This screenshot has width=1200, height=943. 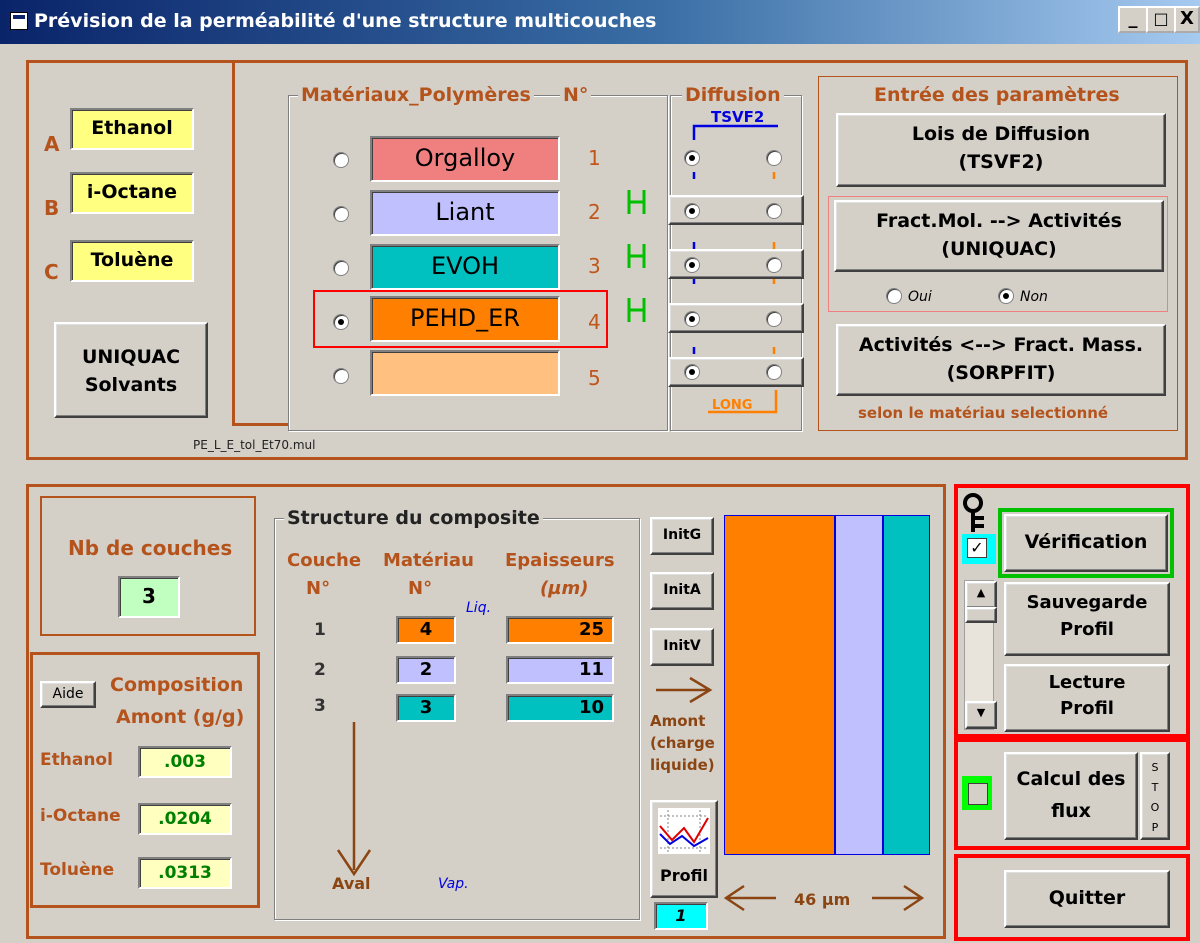 I want to click on divider, so click(x=261, y=424).